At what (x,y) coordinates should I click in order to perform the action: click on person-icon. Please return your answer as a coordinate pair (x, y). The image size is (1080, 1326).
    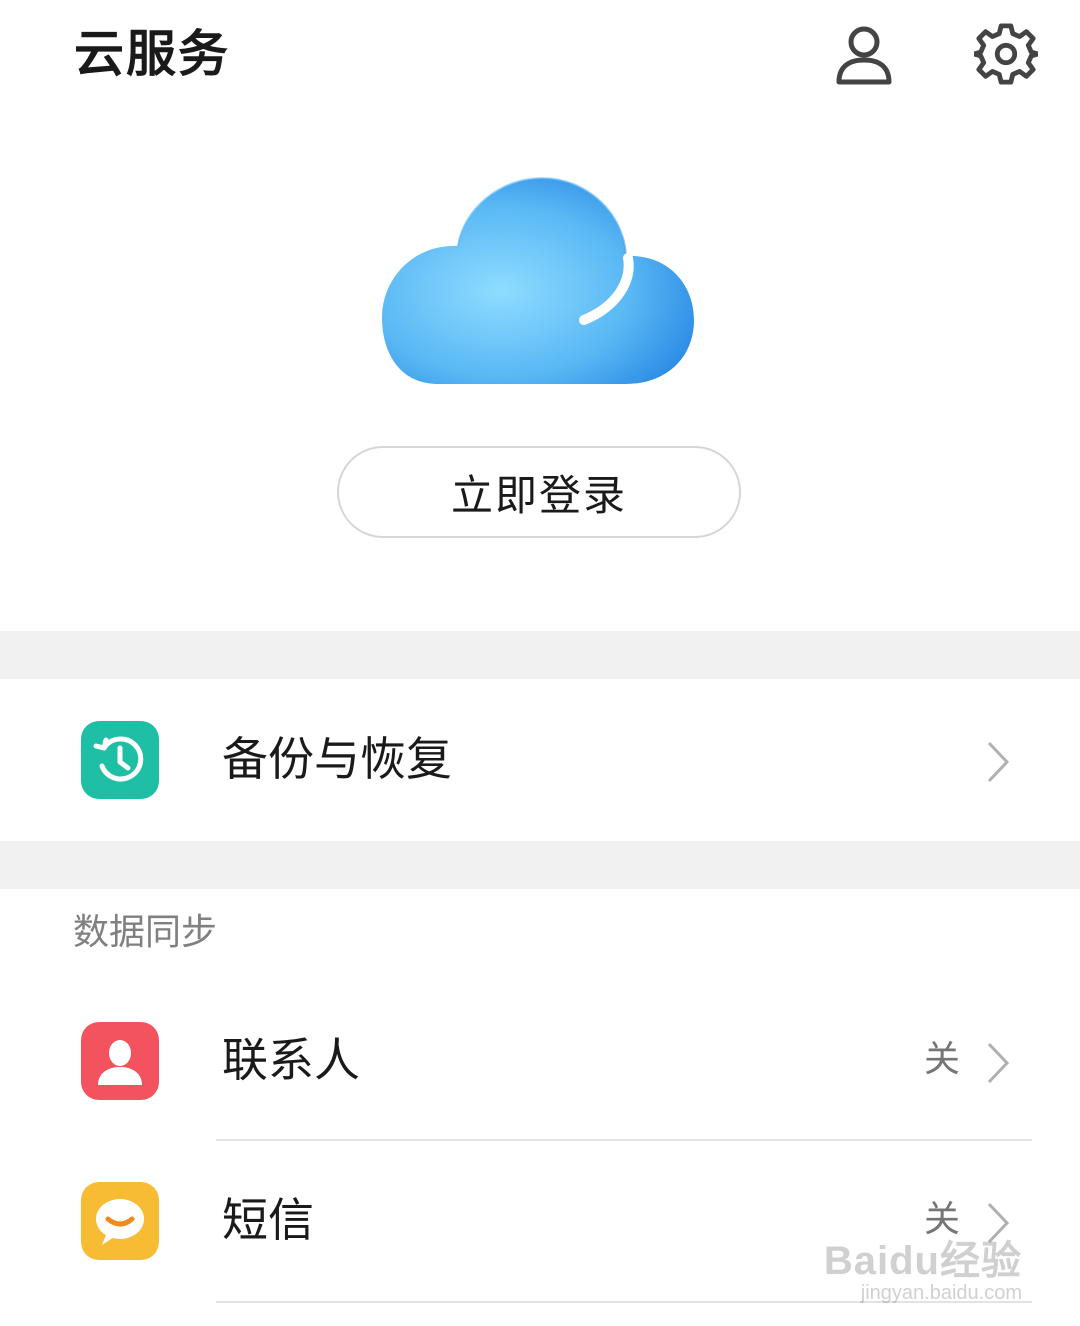
    Looking at the image, I should click on (864, 55).